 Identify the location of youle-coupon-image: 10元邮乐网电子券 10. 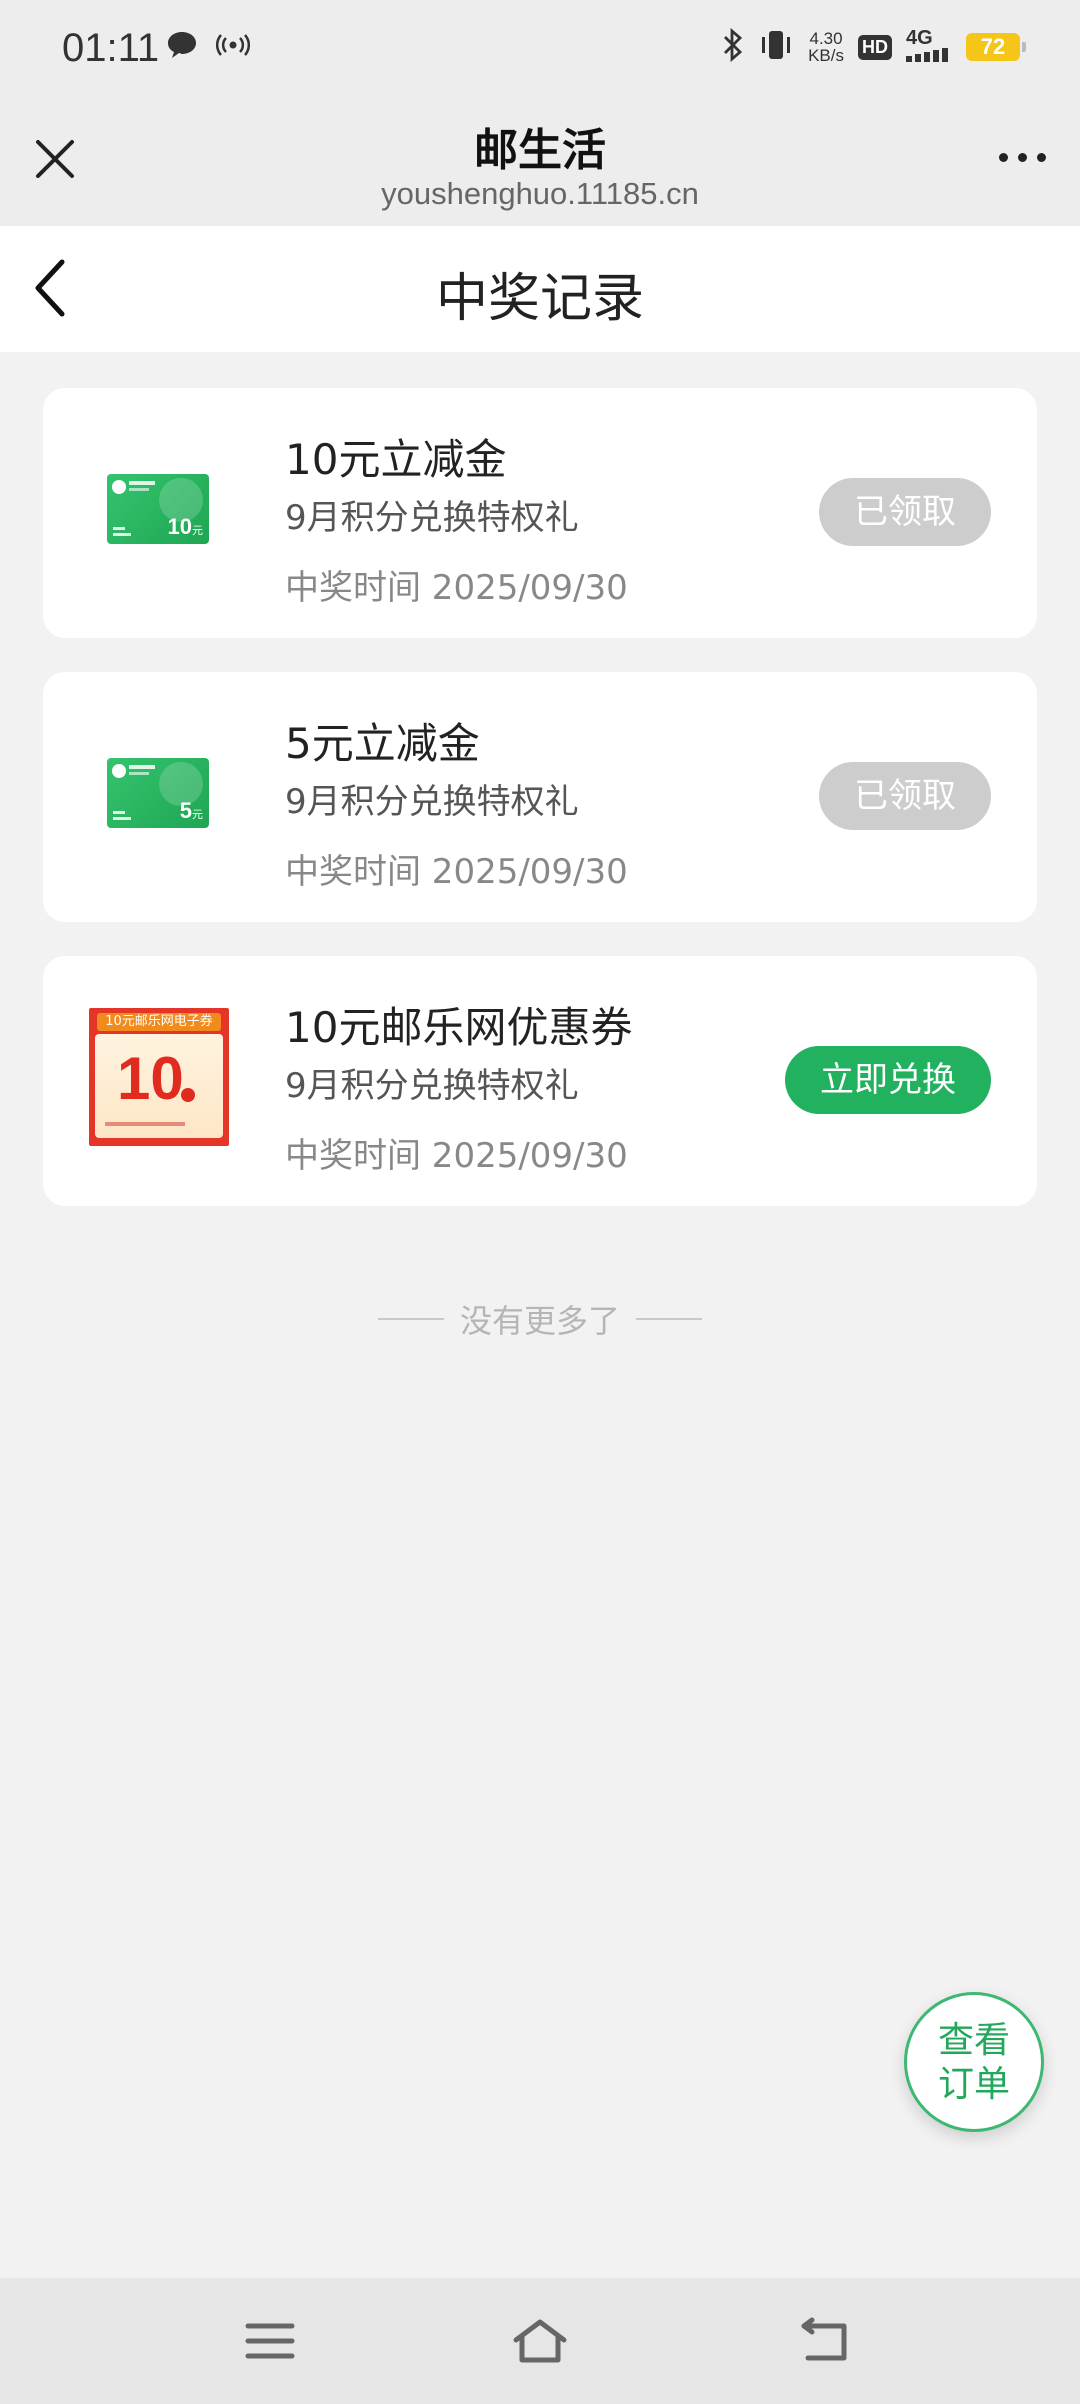
(159, 1077).